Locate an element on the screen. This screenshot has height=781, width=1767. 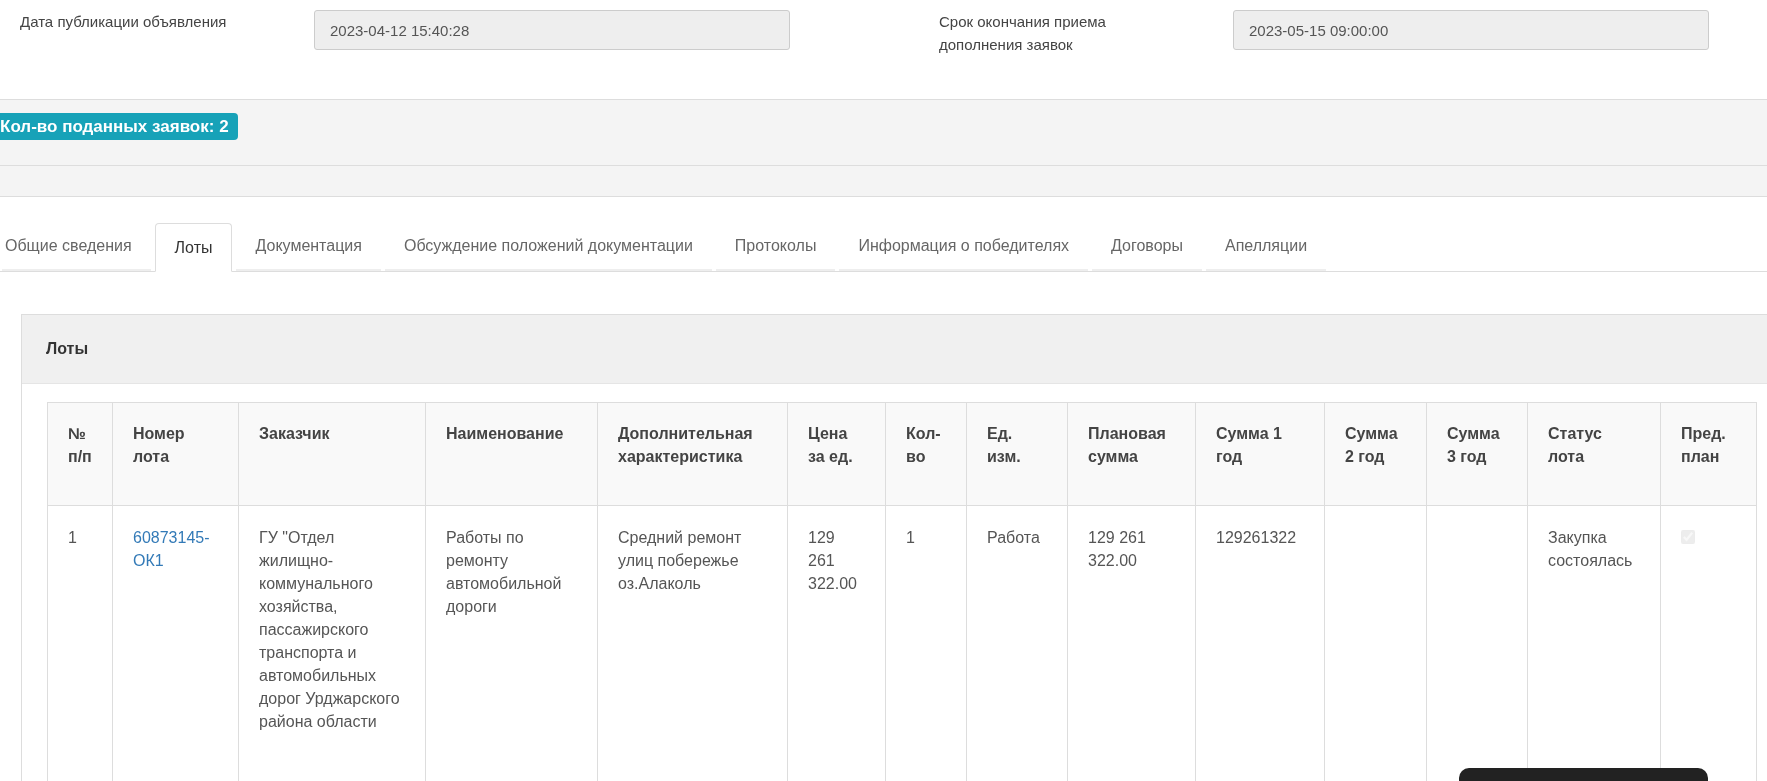
lot-link: 60873145-ОК1 is located at coordinates (175, 549).